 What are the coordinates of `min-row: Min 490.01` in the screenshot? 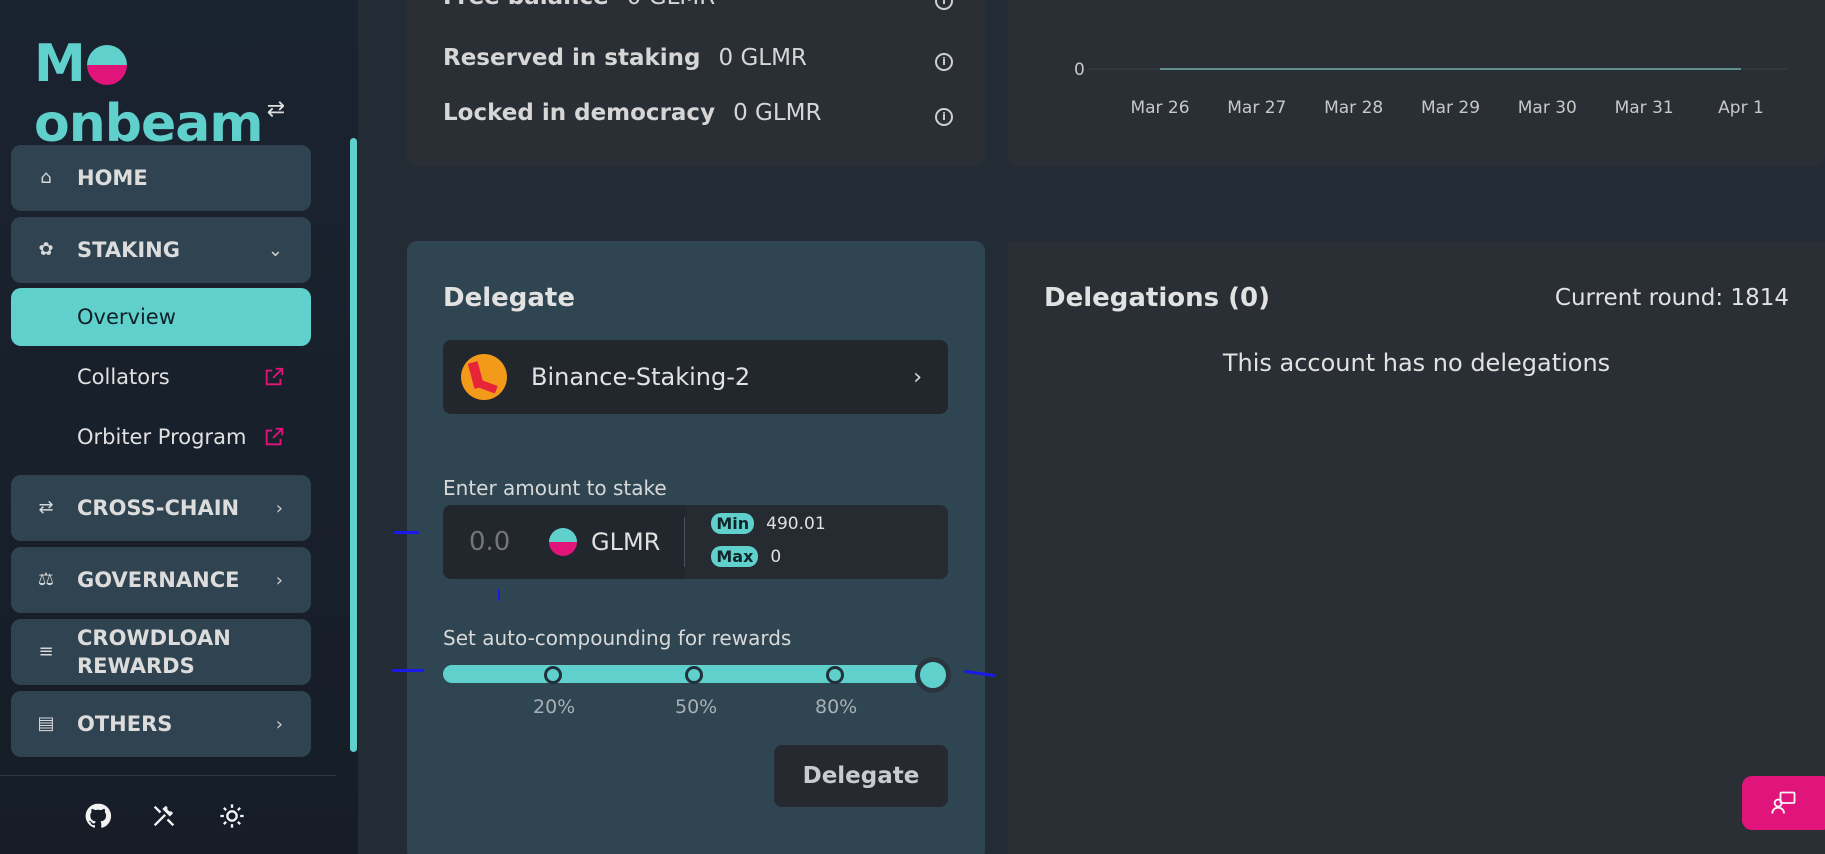 It's located at (768, 523).